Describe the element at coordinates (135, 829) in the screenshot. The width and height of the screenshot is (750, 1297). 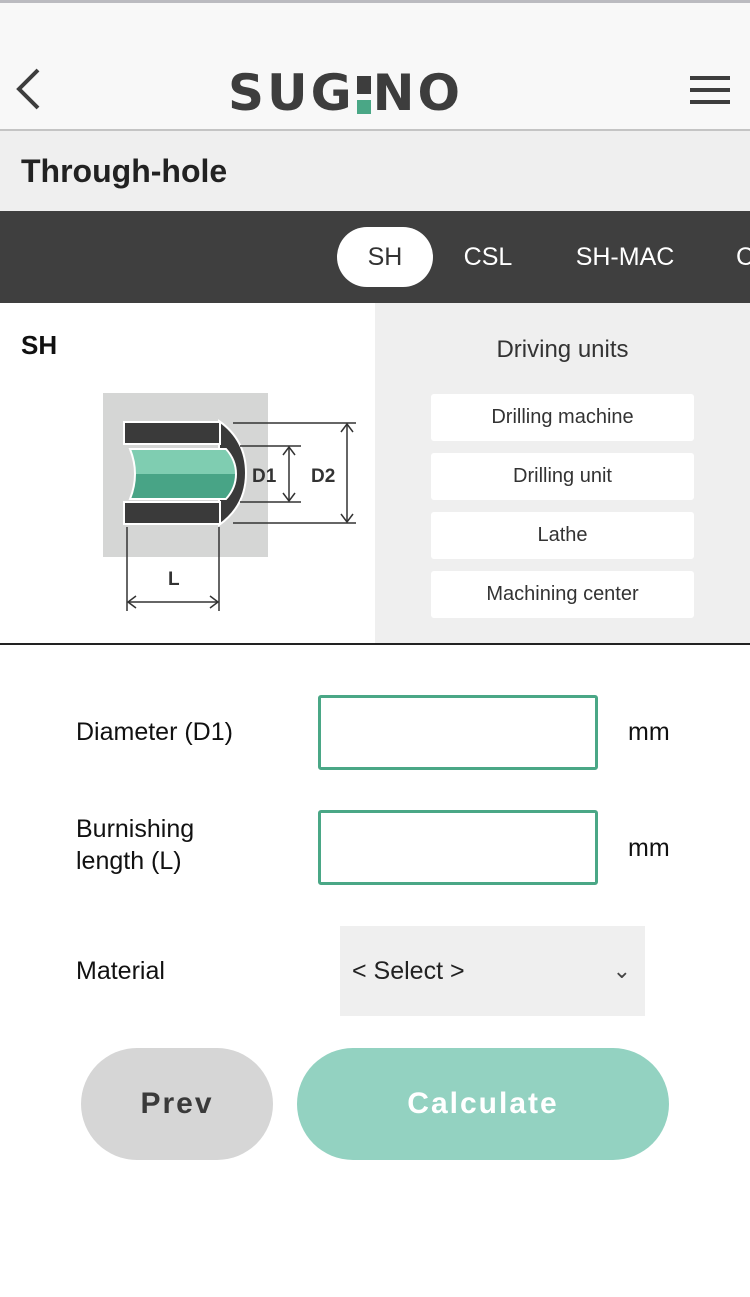
I see `length-label-line1: Burnishing` at that location.